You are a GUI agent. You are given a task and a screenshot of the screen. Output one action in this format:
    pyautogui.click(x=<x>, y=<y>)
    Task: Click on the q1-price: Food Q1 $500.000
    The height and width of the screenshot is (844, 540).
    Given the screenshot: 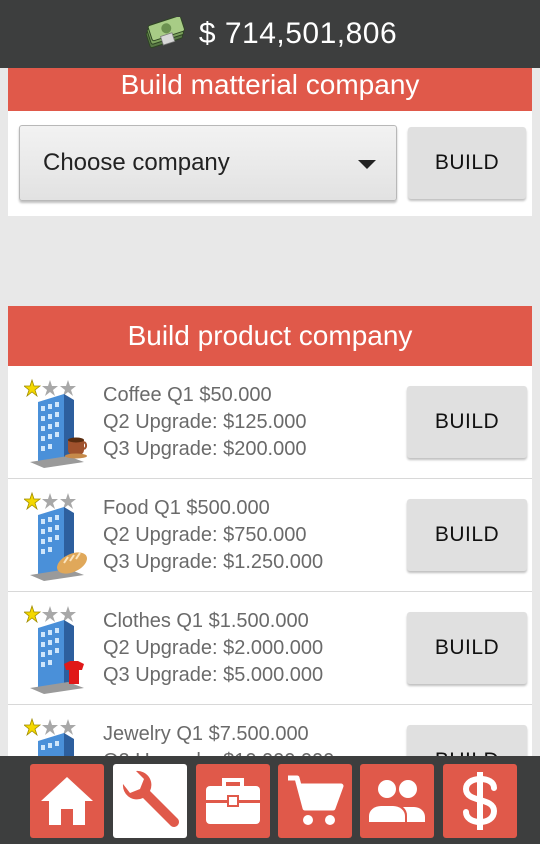 What is the action you would take?
    pyautogui.click(x=186, y=508)
    